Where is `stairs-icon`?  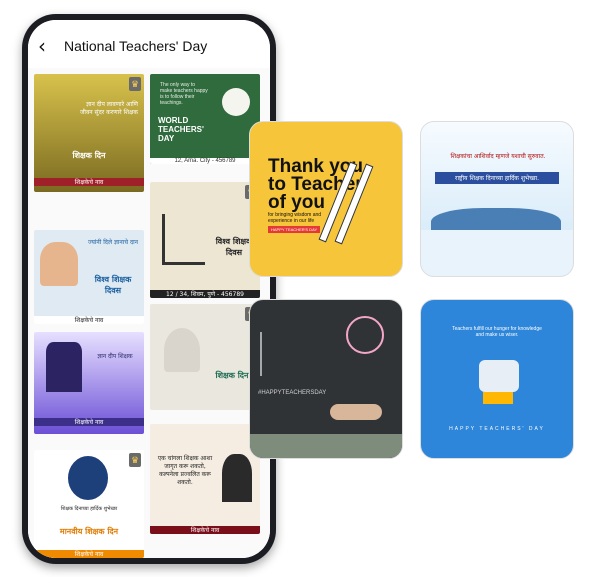 stairs-icon is located at coordinates (183, 239).